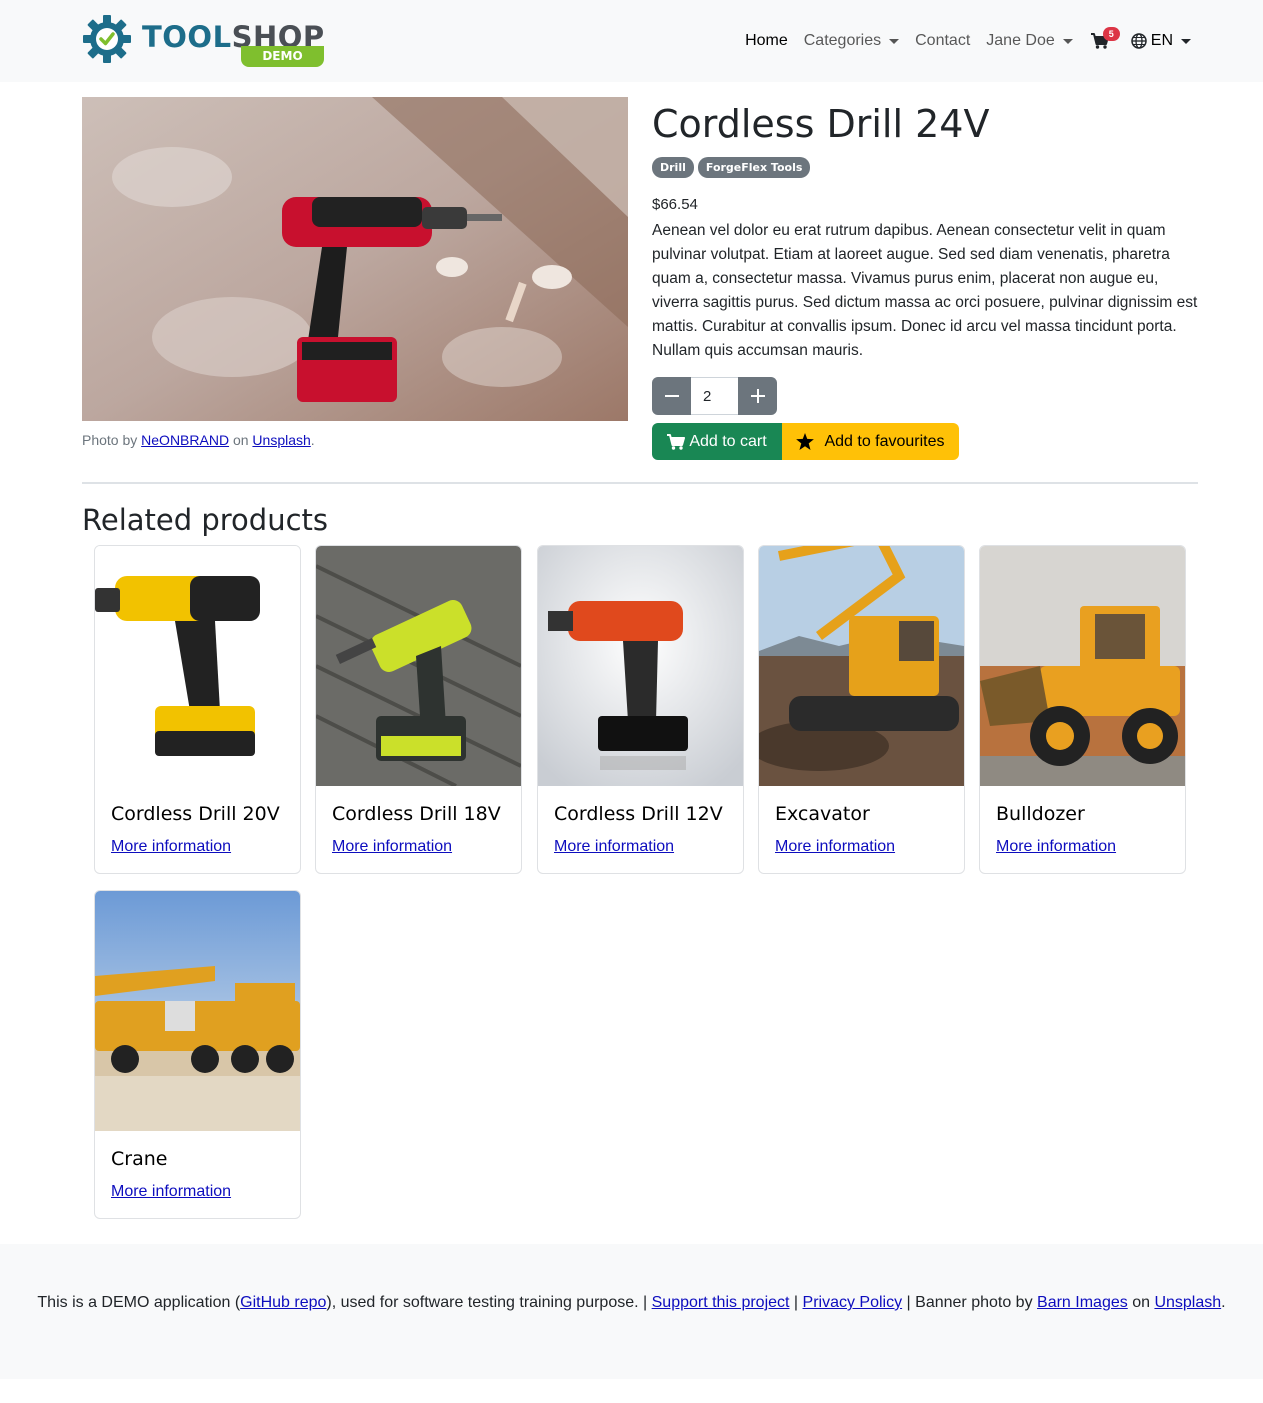  I want to click on photographer-link: NeONBRAND, so click(185, 440).